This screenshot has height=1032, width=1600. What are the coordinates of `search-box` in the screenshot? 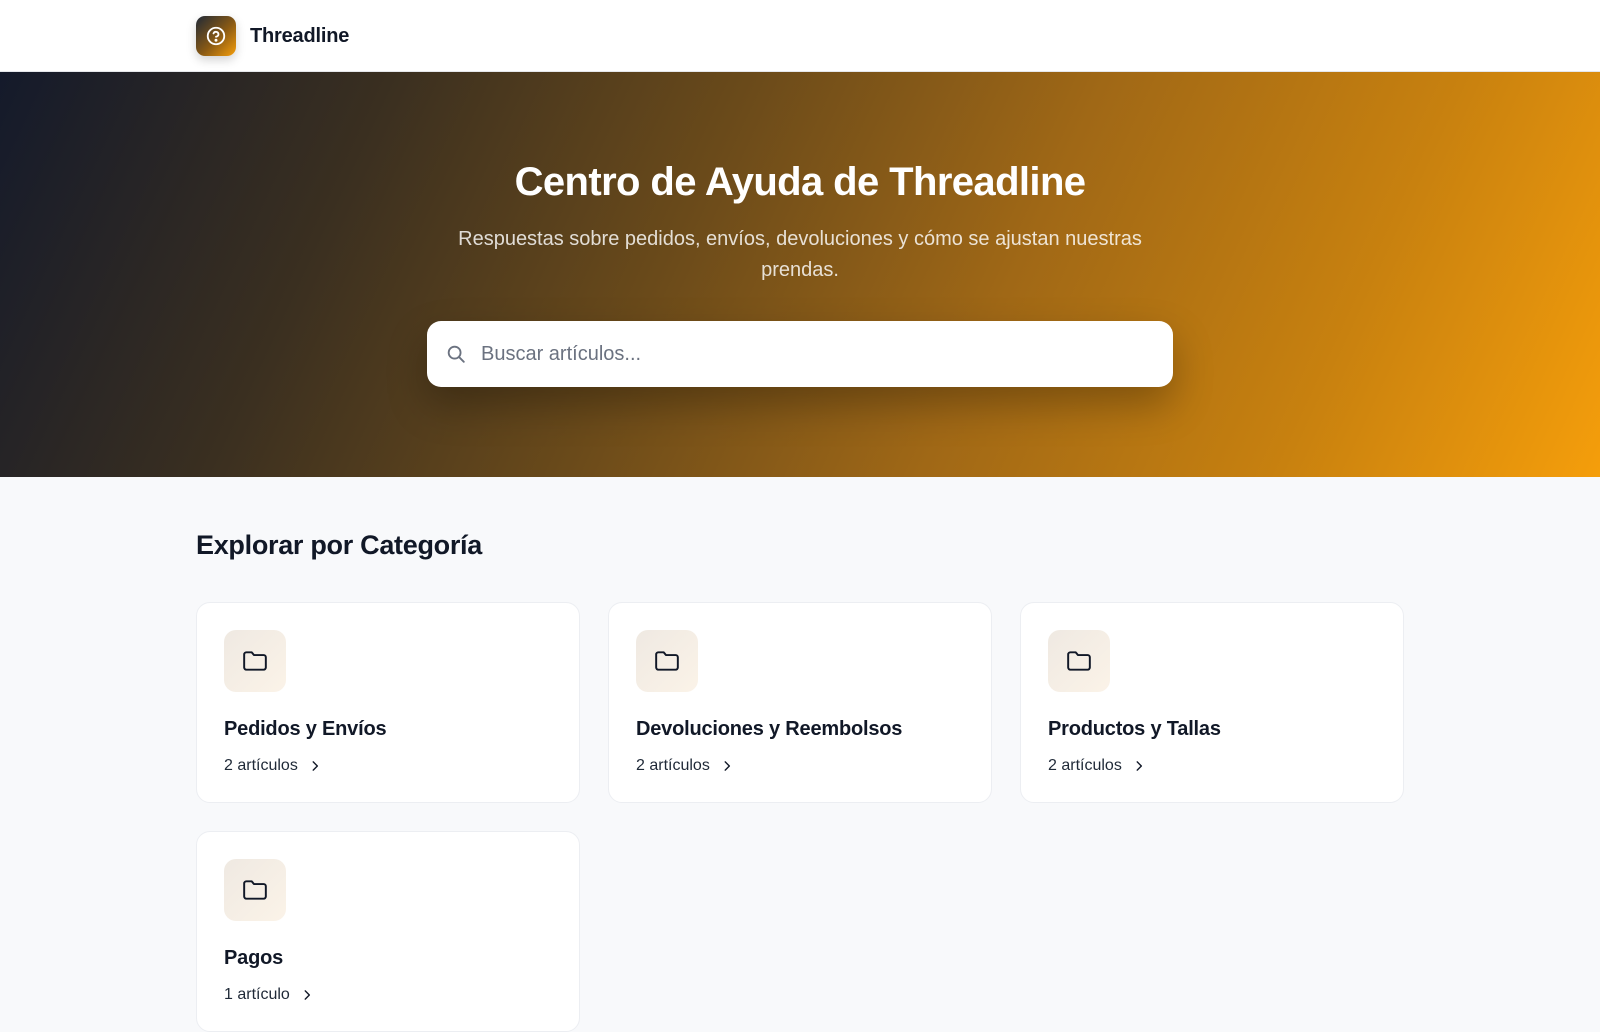 It's located at (800, 354).